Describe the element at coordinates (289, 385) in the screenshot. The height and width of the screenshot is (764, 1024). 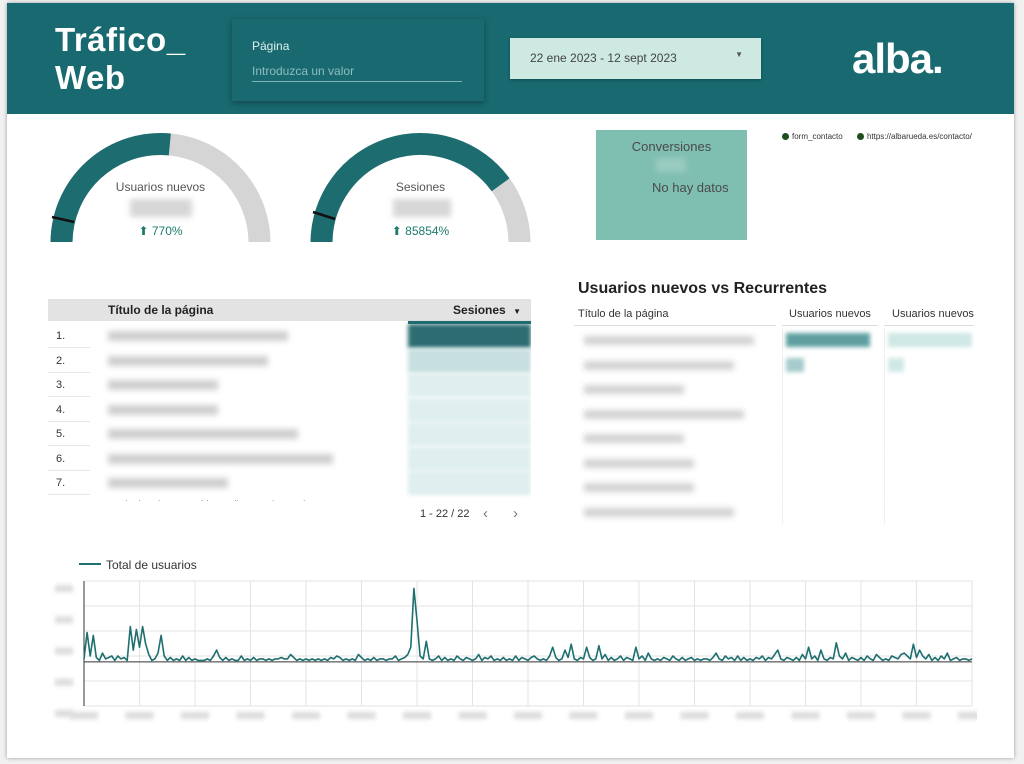
I see `table-row: 3.` at that location.